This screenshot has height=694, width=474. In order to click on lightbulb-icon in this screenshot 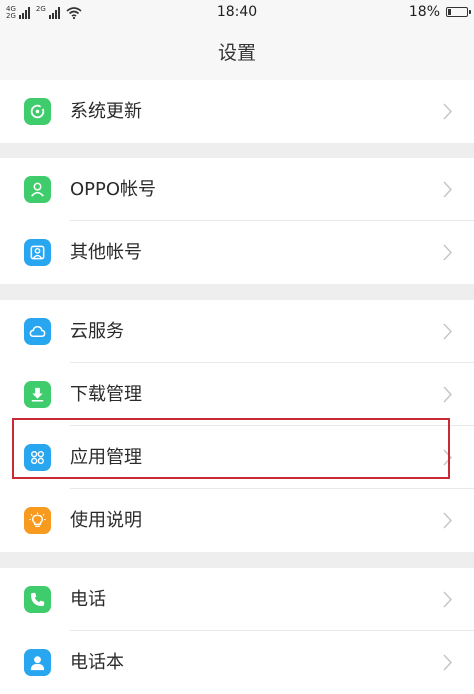, I will do `click(37, 520)`.